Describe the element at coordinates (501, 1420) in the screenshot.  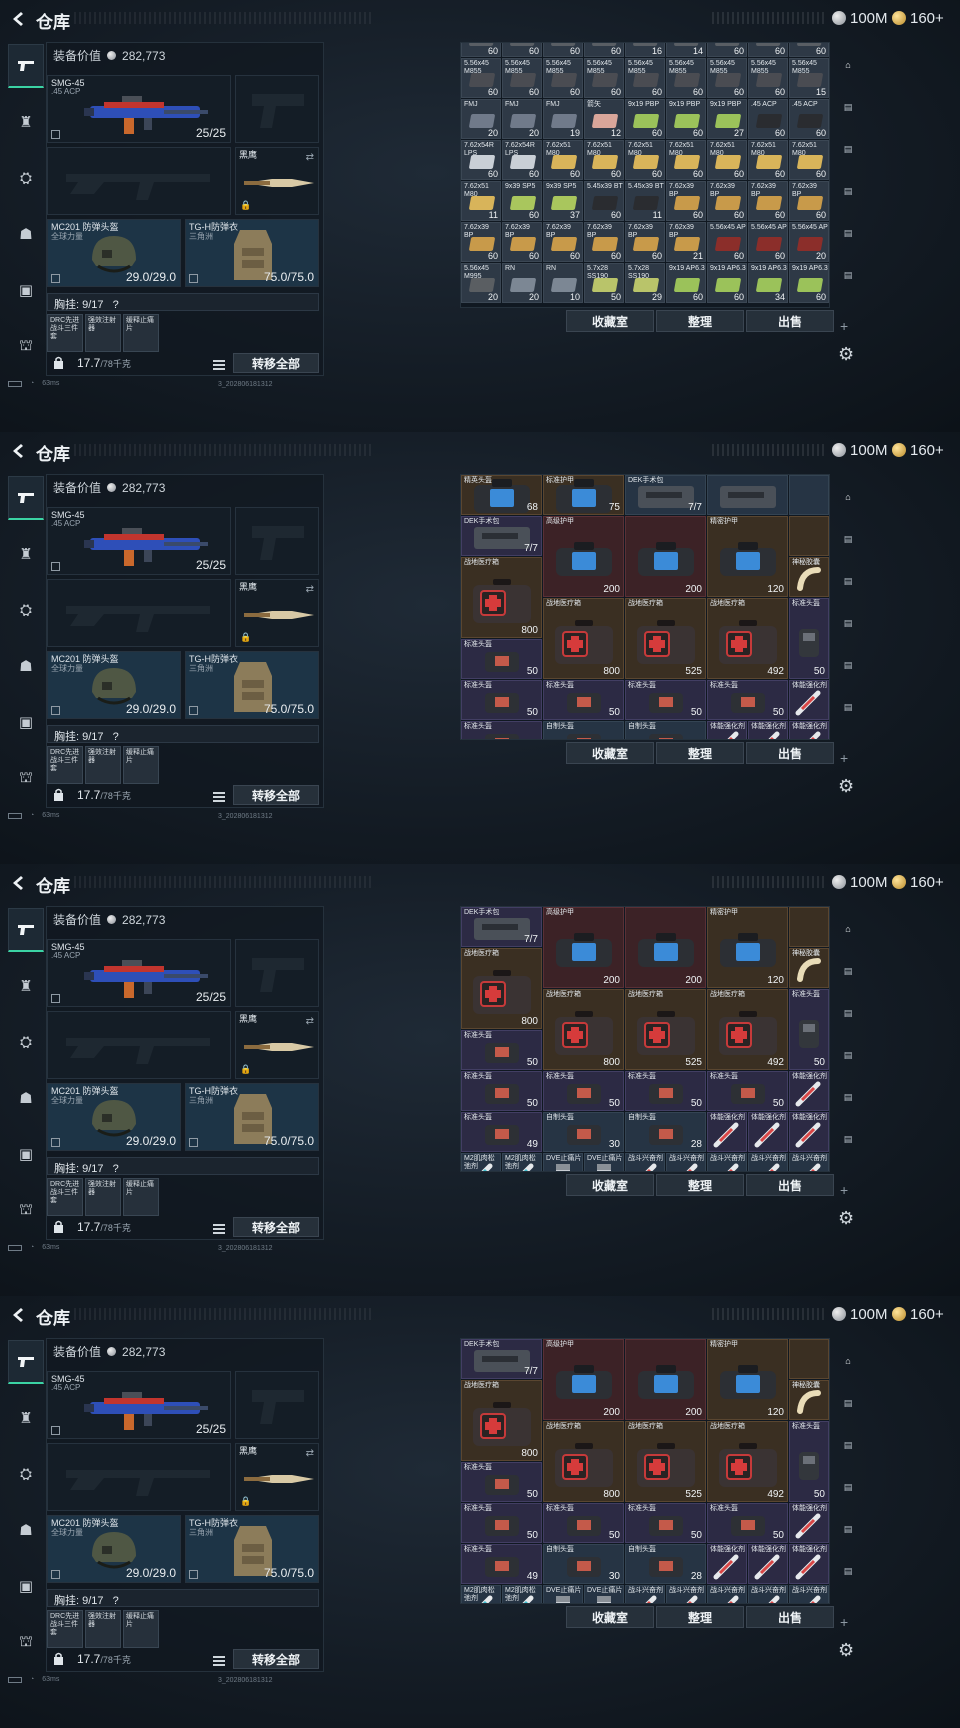
I see `stash-item: 战地医疗箱 800` at that location.